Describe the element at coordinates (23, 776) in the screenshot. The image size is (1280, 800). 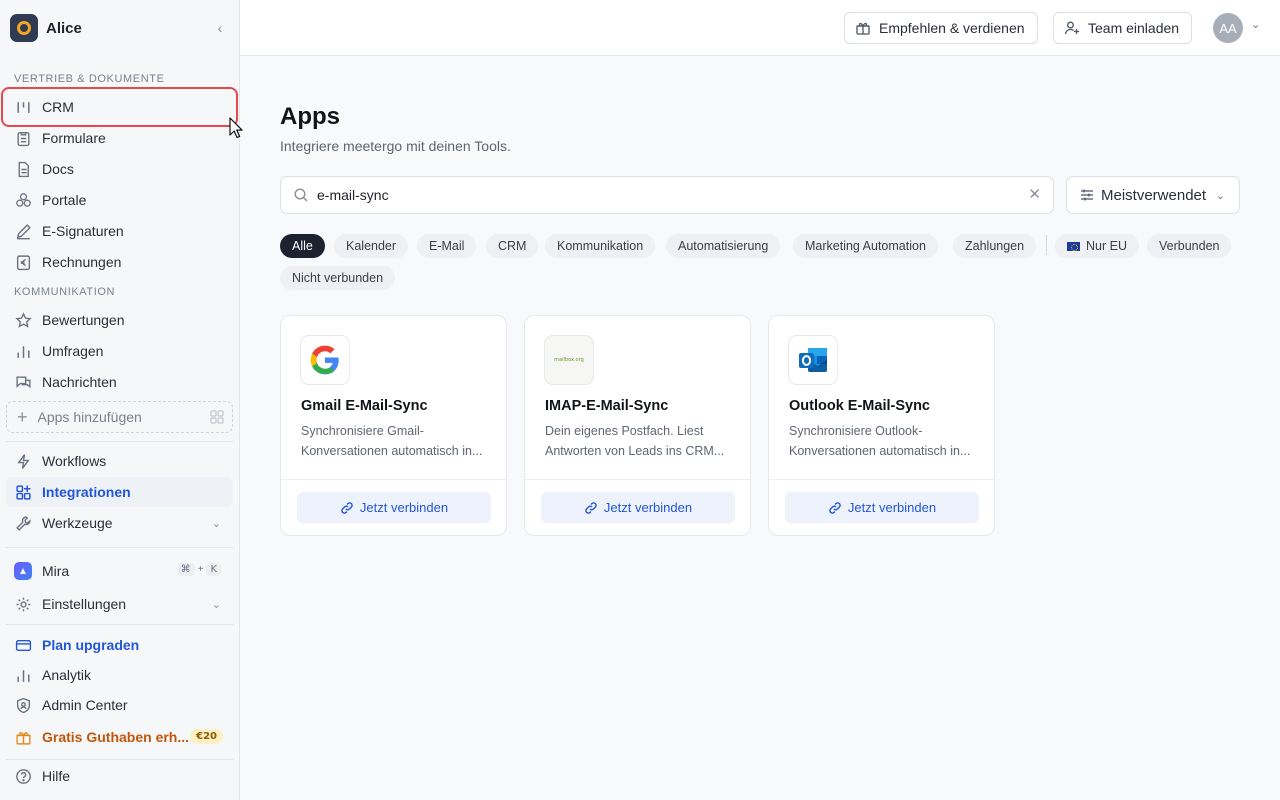
I see `help-icon` at that location.